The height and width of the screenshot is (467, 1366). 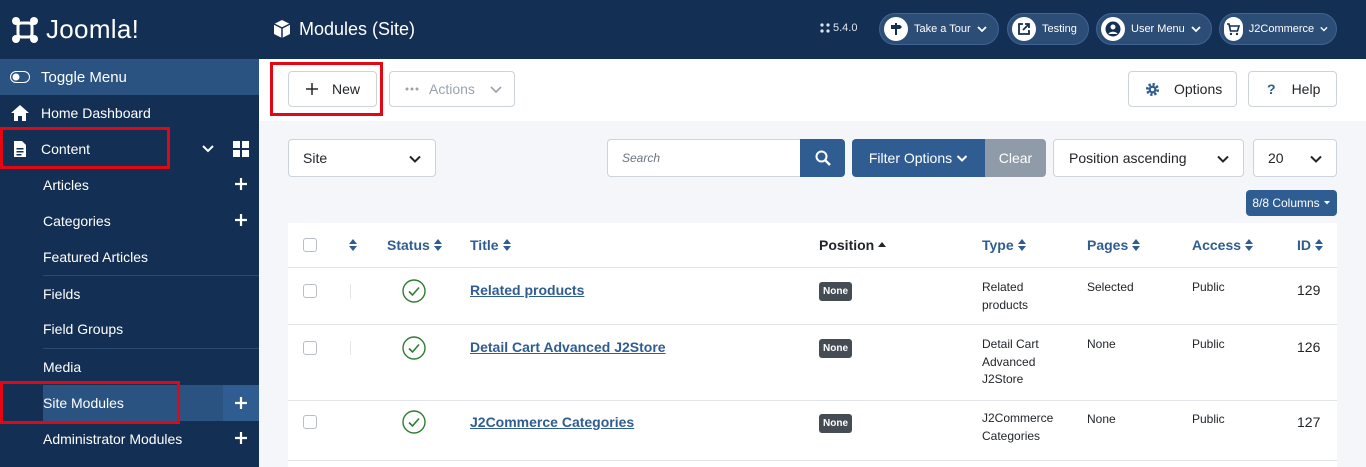 What do you see at coordinates (1152, 89) in the screenshot?
I see `gear-icon` at bounding box center [1152, 89].